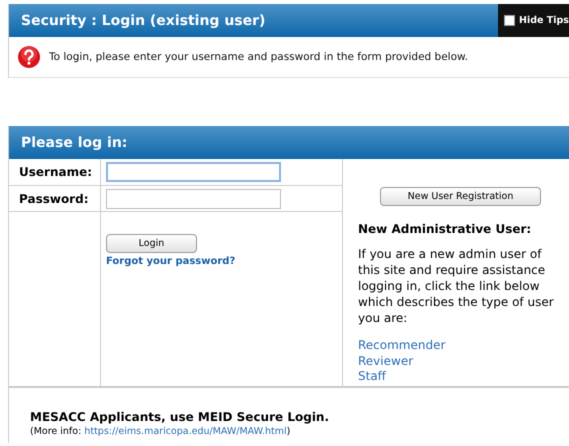  Describe the element at coordinates (143, 20) in the screenshot. I see `panel-title: Security : Login (existing user)` at that location.